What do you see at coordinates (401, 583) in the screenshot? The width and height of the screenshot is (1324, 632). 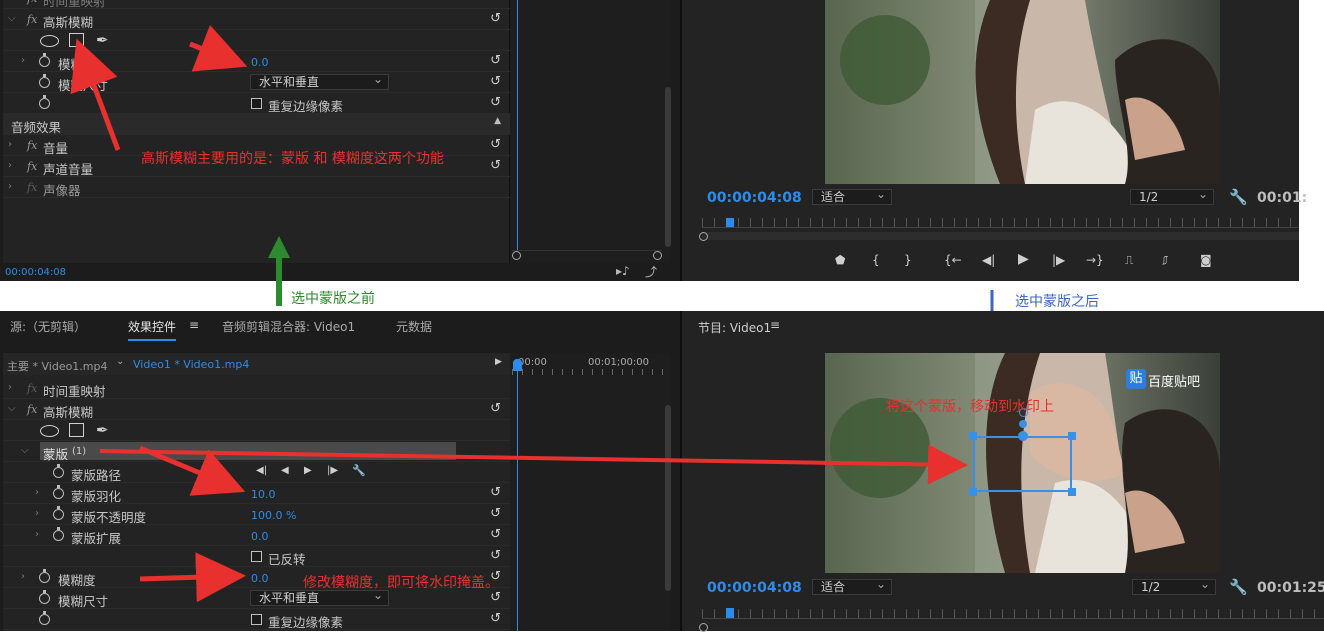 I see `note-change-blur: 修改模糊度，即可将水印掩盖。` at bounding box center [401, 583].